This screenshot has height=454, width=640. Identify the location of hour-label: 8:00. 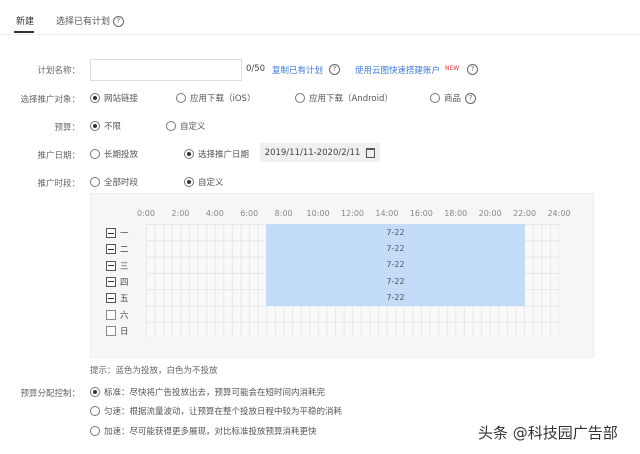
(283, 213).